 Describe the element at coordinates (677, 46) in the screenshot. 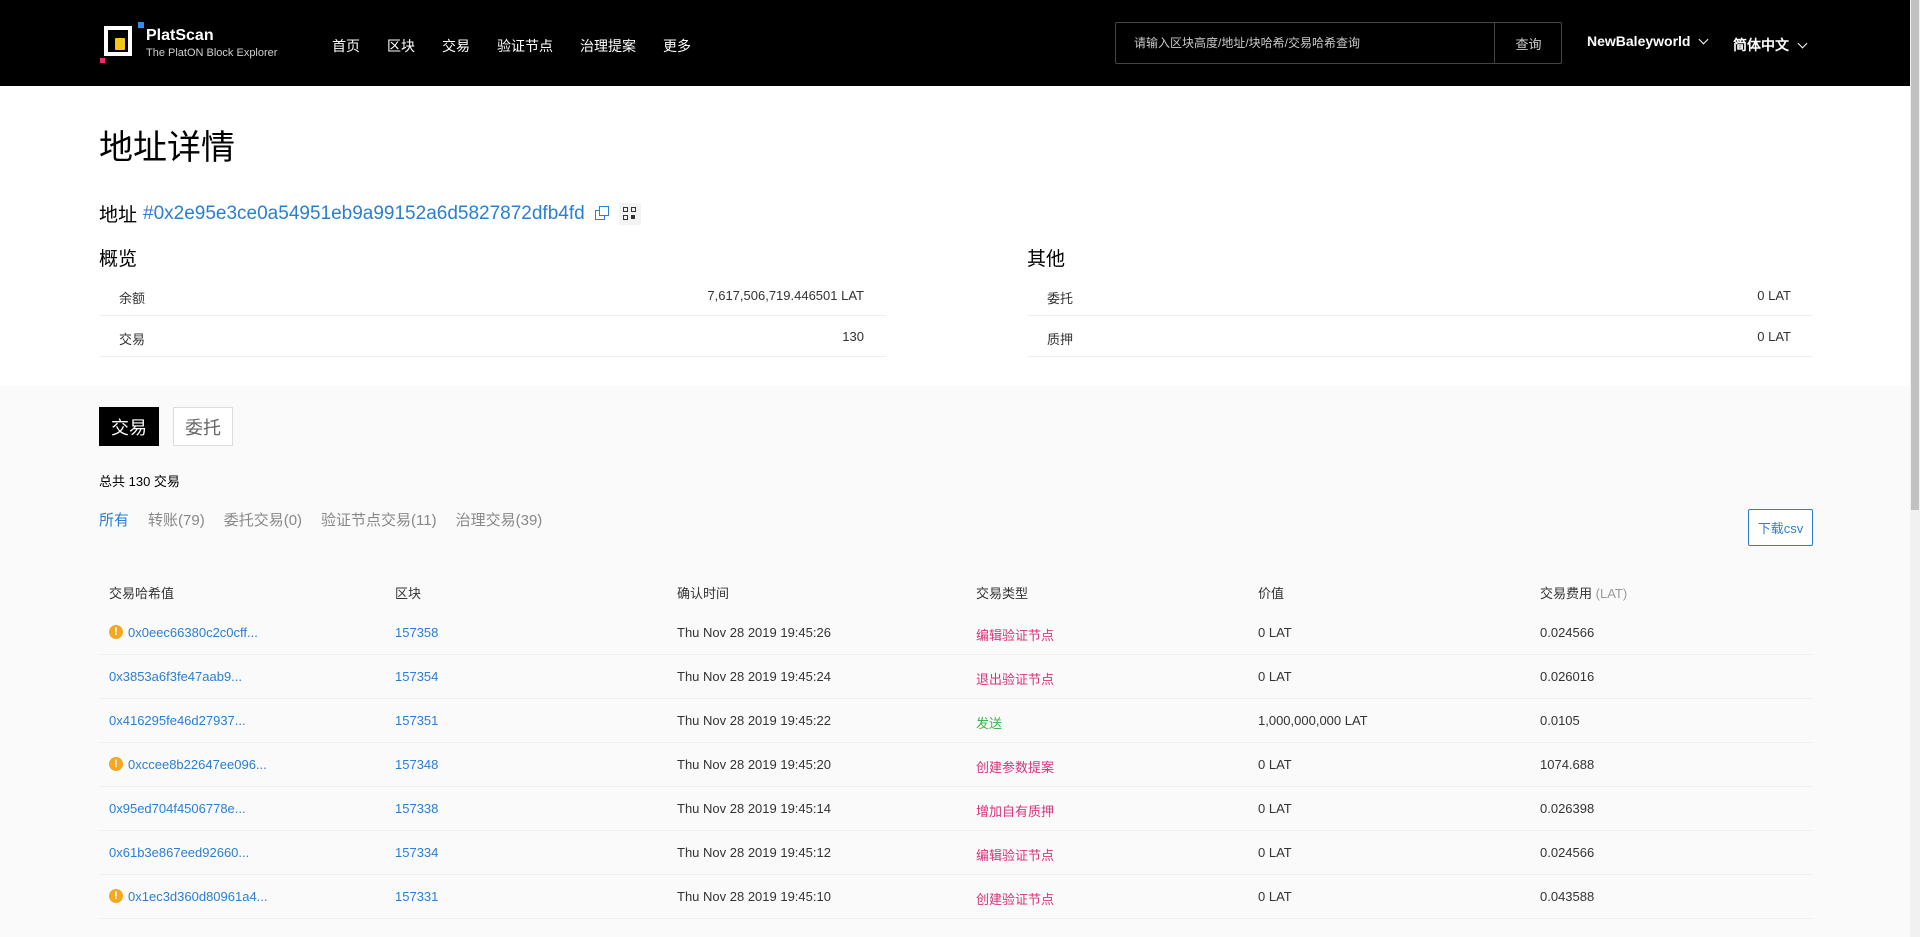

I see `nav-item-more: 更多` at that location.